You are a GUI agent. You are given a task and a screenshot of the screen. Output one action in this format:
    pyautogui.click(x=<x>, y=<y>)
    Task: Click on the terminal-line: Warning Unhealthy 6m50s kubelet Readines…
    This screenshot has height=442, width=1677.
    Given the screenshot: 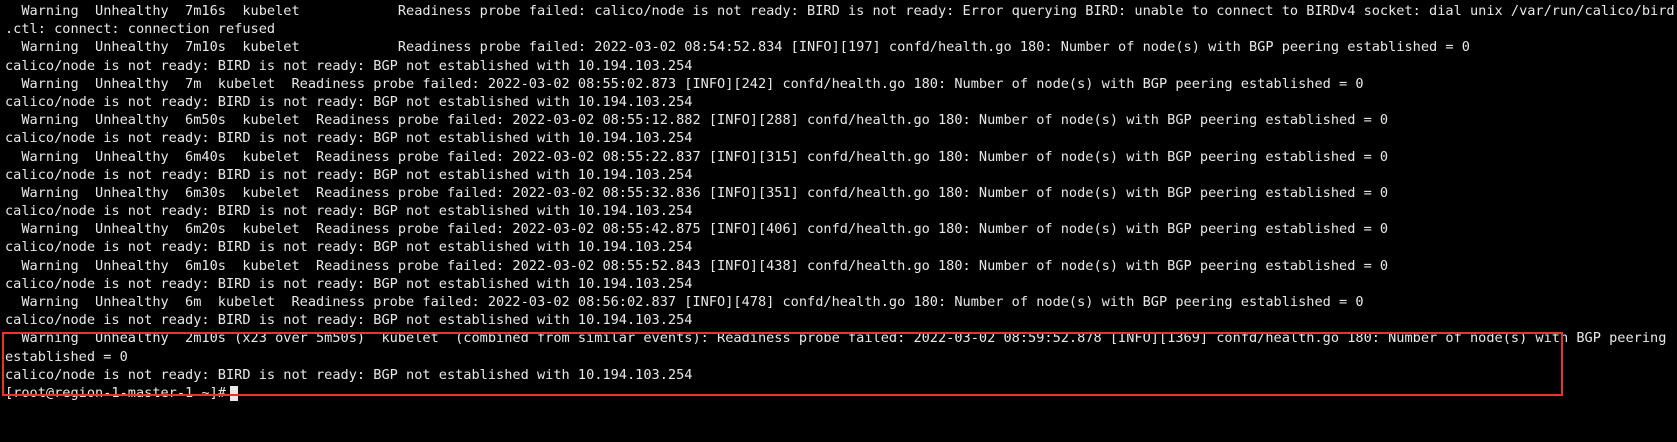 What is the action you would take?
    pyautogui.click(x=697, y=120)
    